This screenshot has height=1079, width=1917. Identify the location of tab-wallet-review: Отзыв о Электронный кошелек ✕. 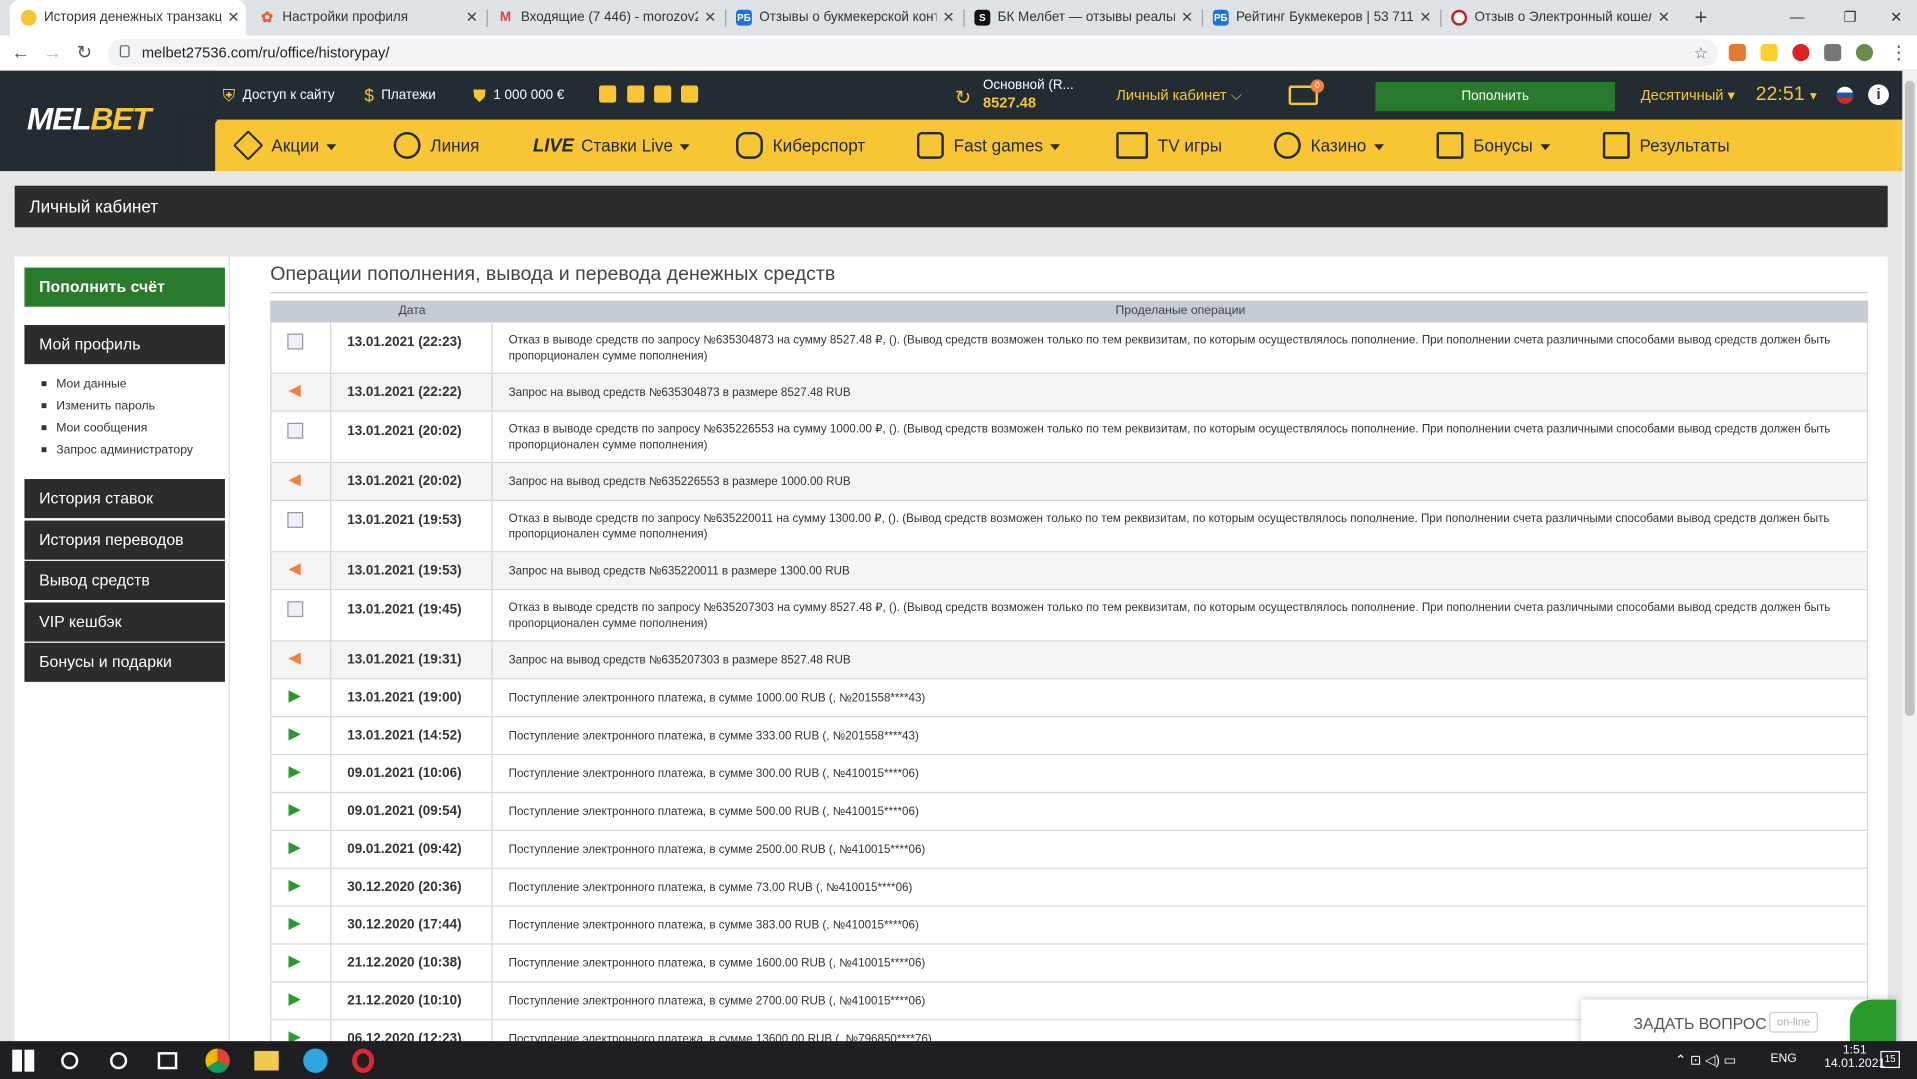
(1558, 17).